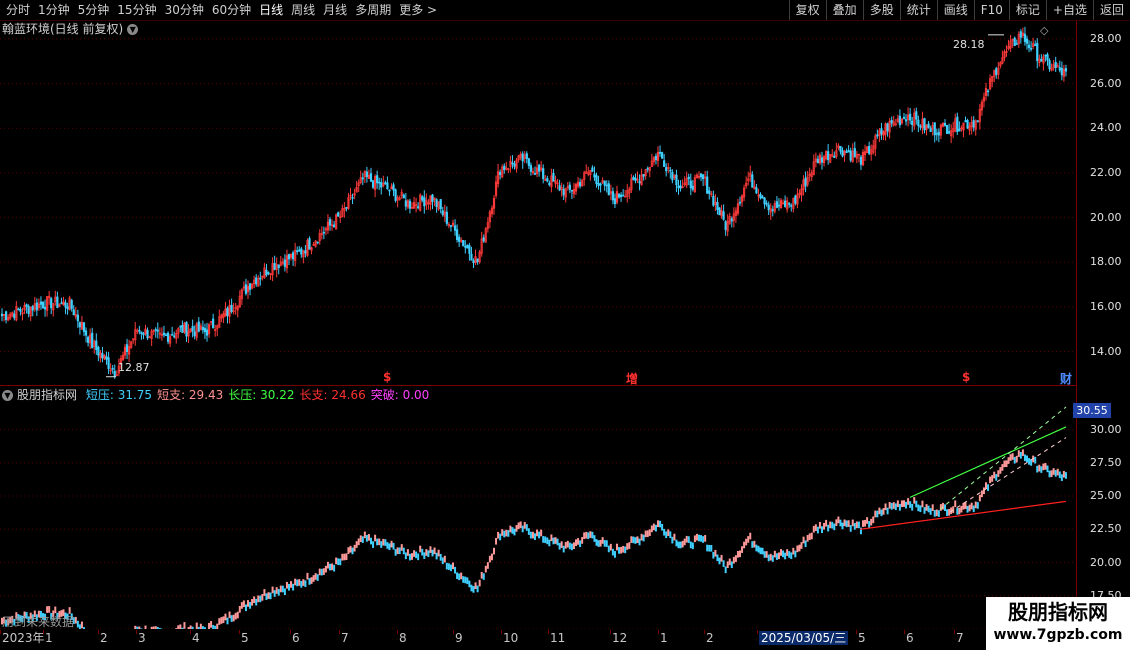 The height and width of the screenshot is (650, 1130). I want to click on period-tab: 60分钟, so click(231, 10).